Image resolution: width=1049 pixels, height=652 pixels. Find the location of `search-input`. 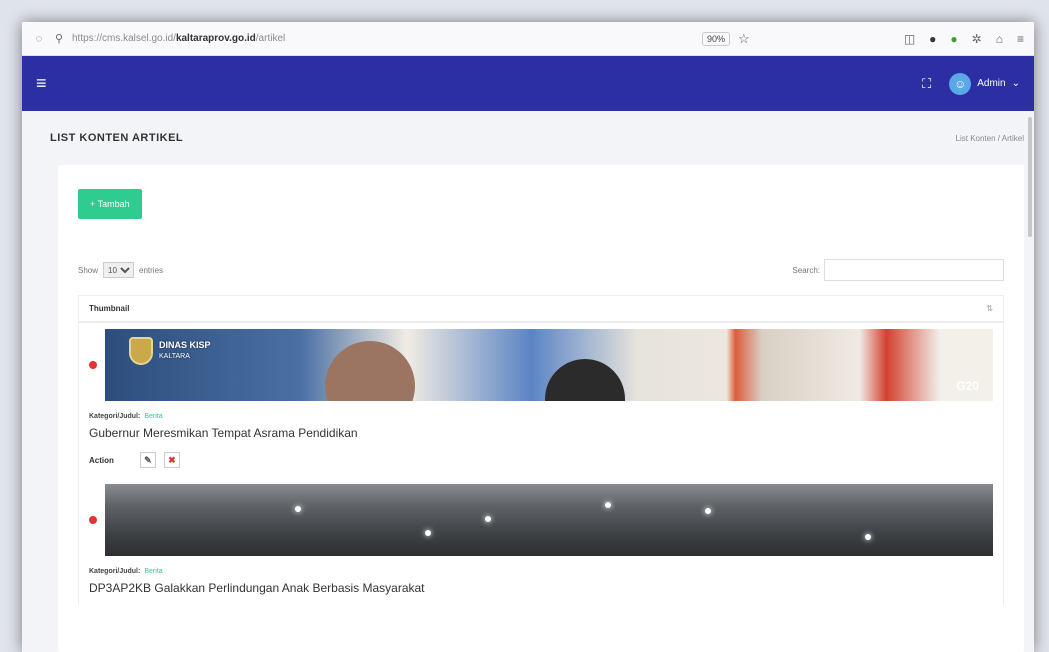

search-input is located at coordinates (914, 270).